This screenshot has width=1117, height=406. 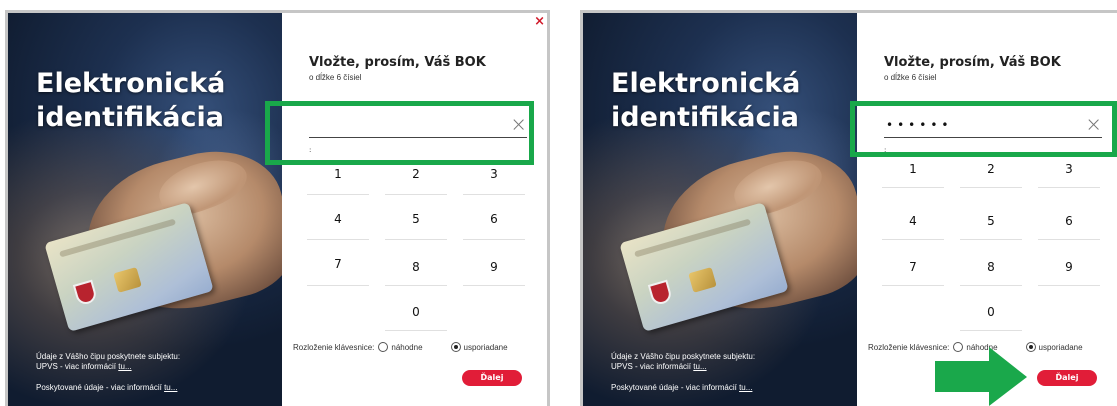 What do you see at coordinates (539, 21) in the screenshot?
I see `close-icon: ×` at bounding box center [539, 21].